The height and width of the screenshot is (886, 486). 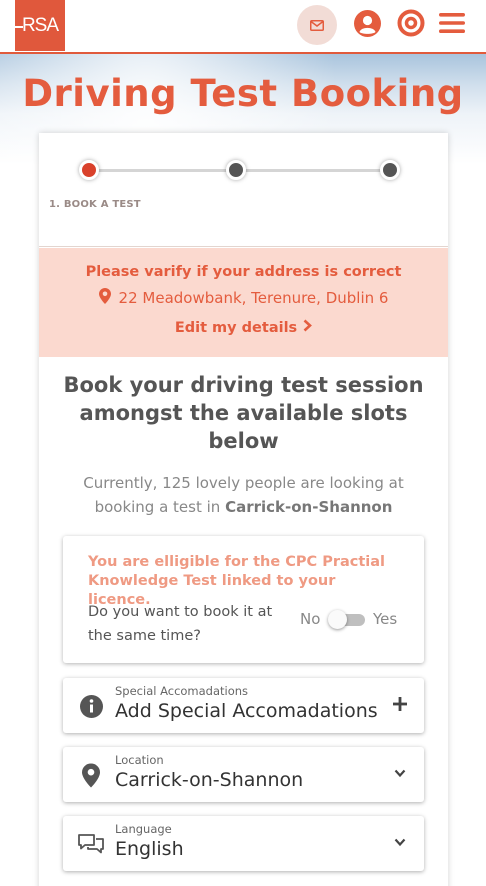 I want to click on language-value: English, so click(x=149, y=849).